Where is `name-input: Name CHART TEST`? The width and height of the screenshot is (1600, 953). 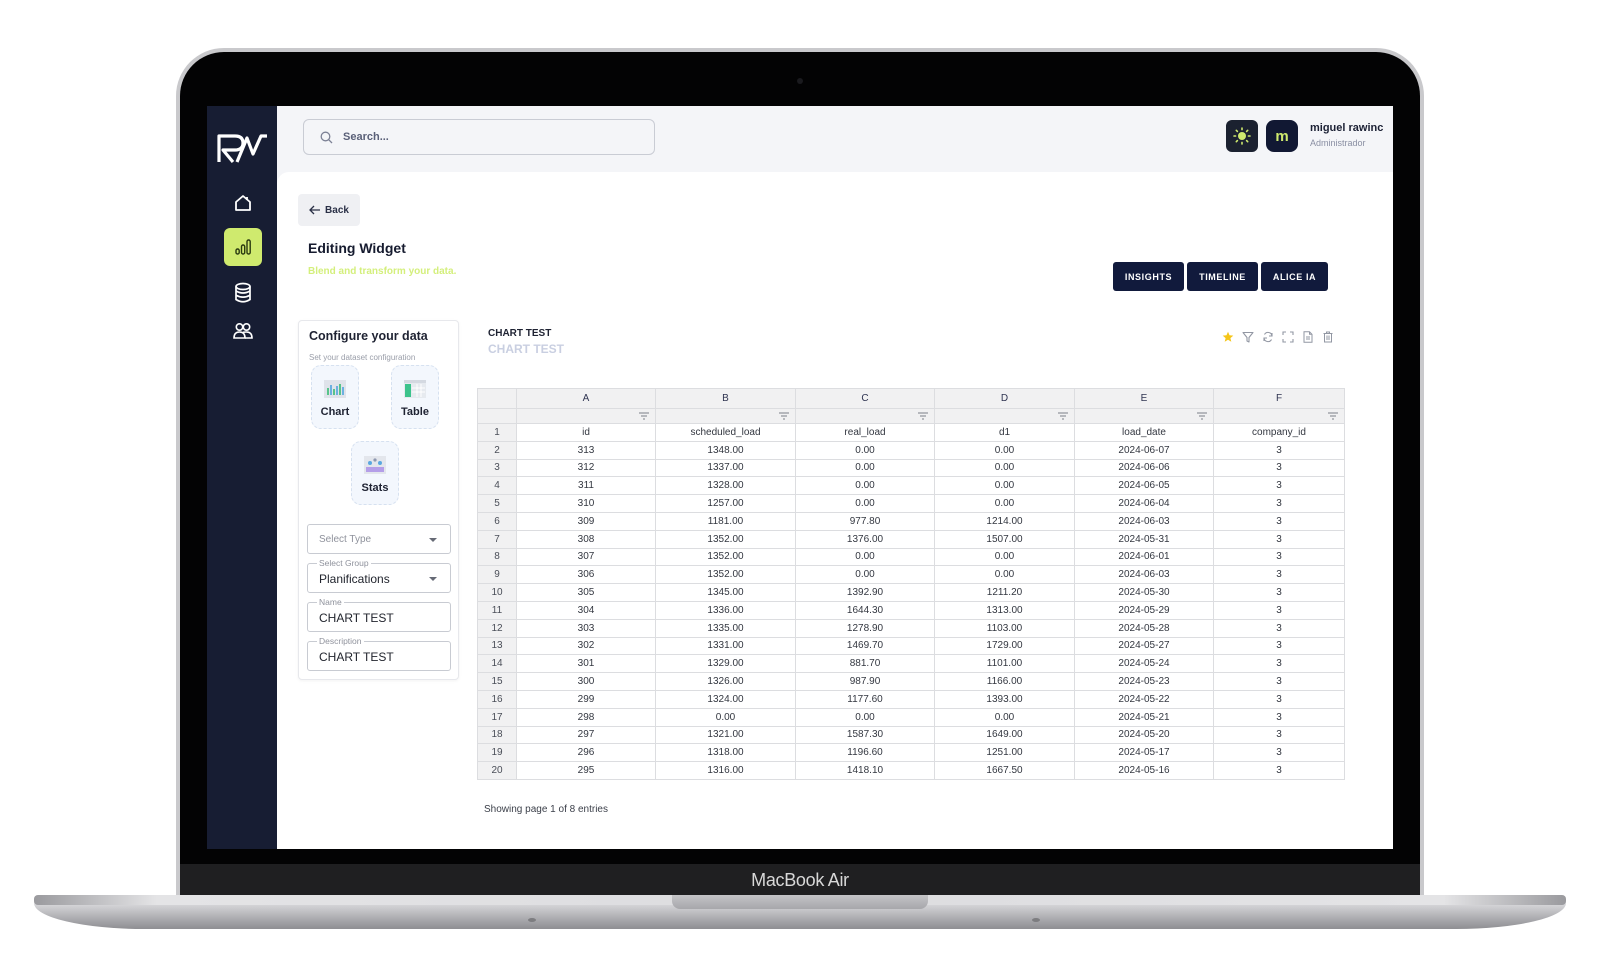
name-input: Name CHART TEST is located at coordinates (379, 614).